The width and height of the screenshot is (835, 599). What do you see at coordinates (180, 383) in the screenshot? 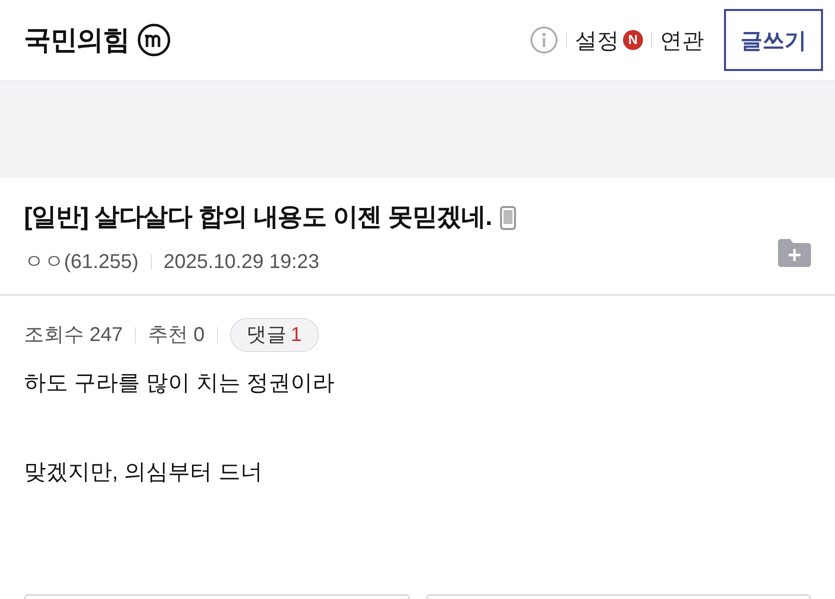
I see `body-text: 하도 구라를 많이 치는 정권이라` at bounding box center [180, 383].